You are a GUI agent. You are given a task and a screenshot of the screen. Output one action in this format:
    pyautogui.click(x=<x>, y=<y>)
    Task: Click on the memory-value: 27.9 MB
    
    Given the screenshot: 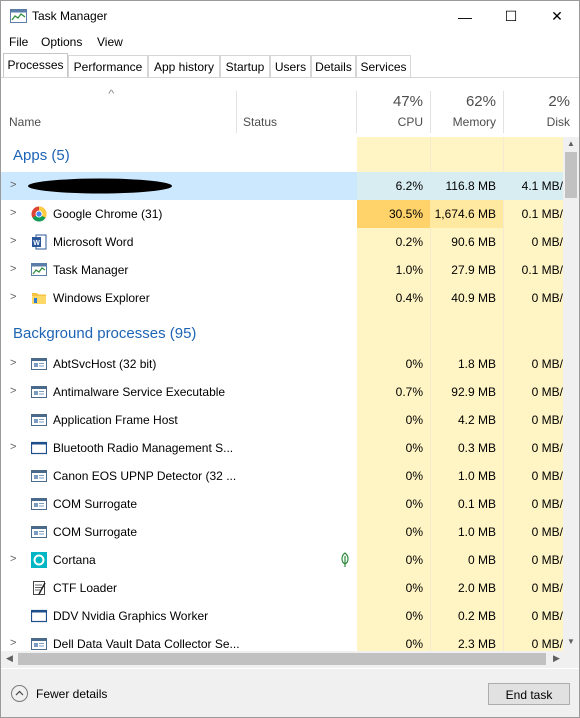 What is the action you would take?
    pyautogui.click(x=473, y=270)
    